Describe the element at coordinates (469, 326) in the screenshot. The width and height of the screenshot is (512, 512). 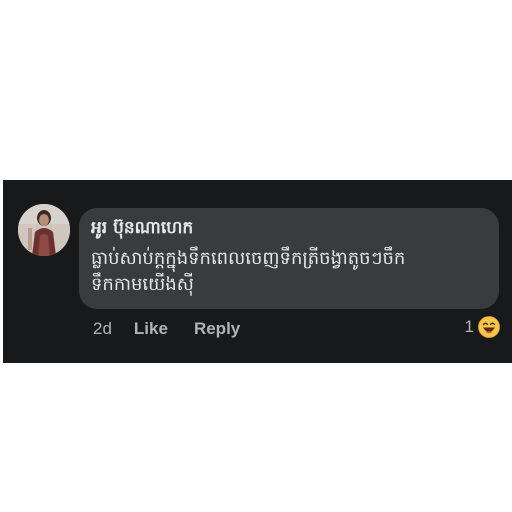
I see `reaction-count: 1` at that location.